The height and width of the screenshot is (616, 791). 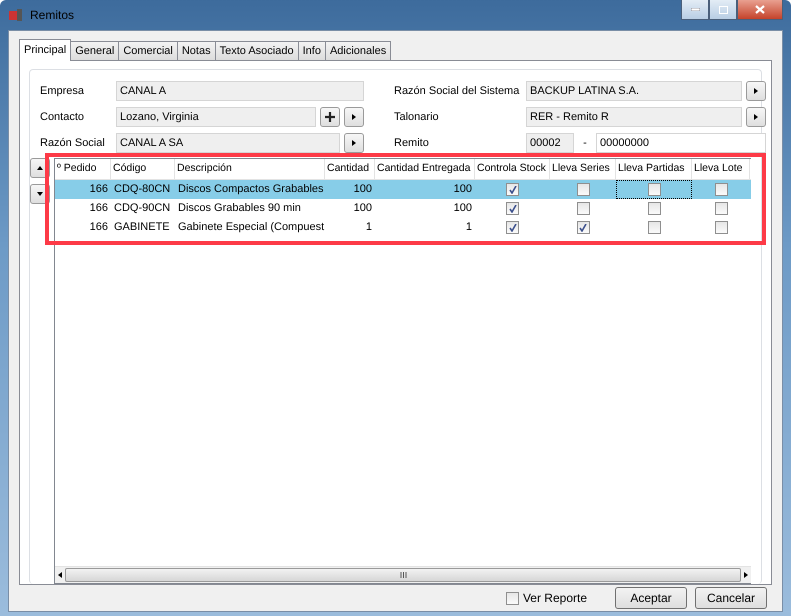 What do you see at coordinates (634, 117) in the screenshot?
I see `input-field: RER - Remito R` at bounding box center [634, 117].